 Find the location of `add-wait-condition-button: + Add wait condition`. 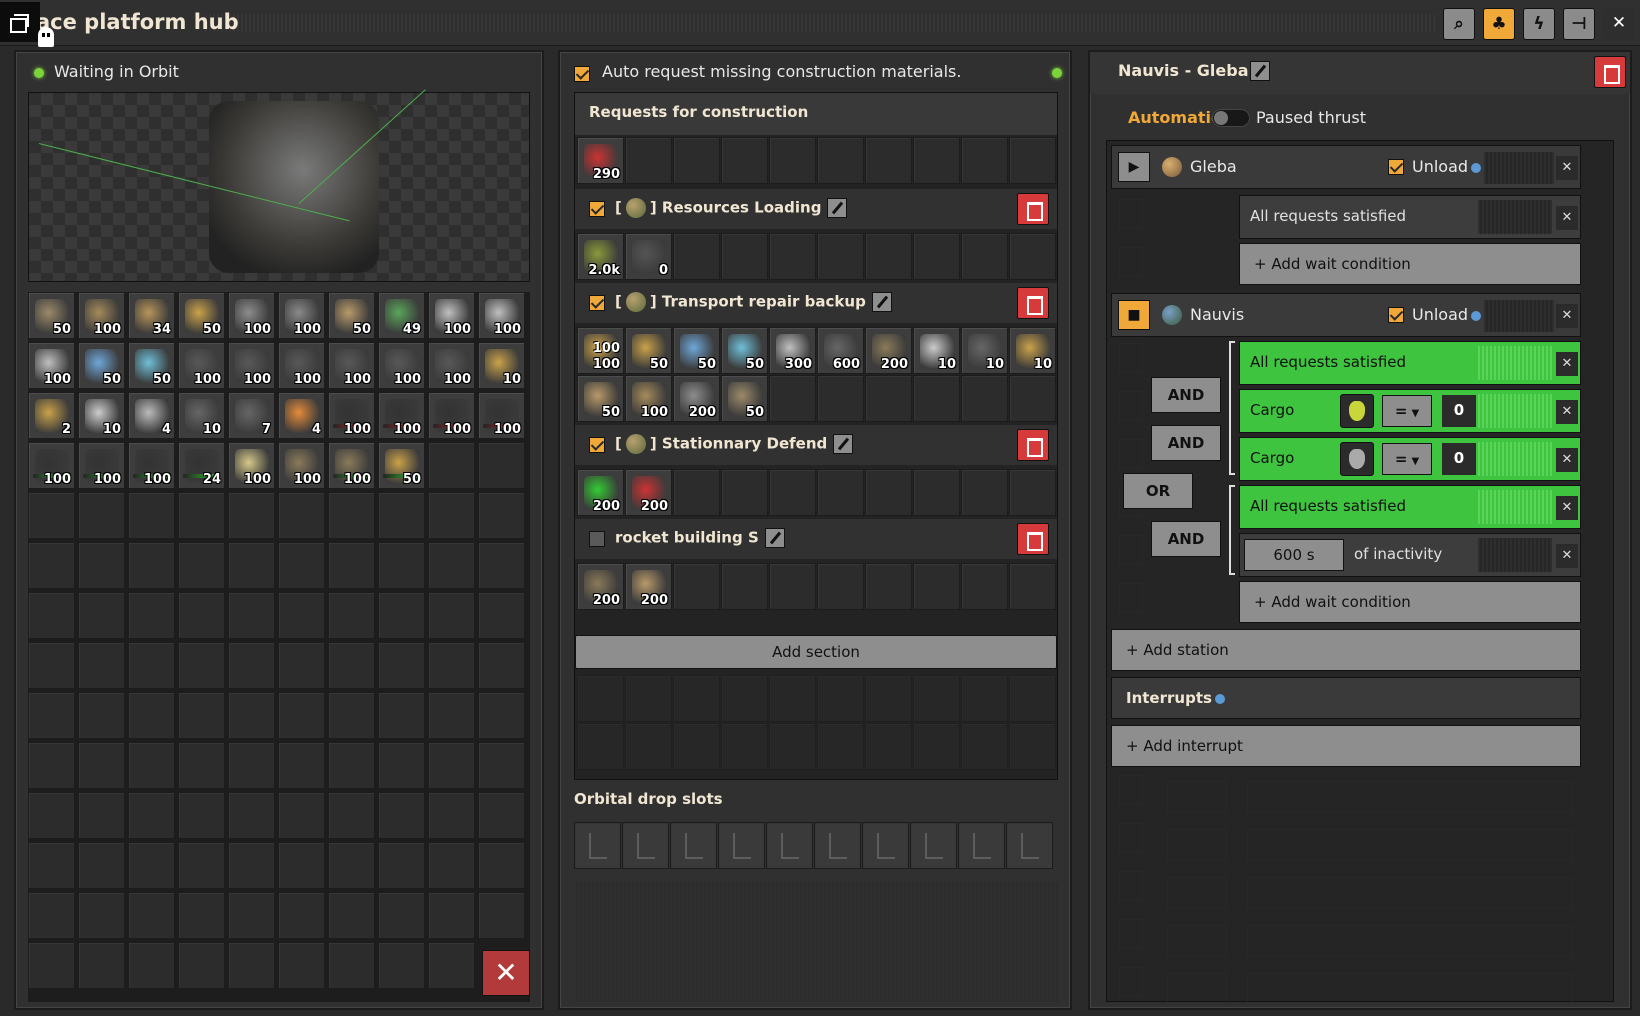

add-wait-condition-button: + Add wait condition is located at coordinates (1410, 264).